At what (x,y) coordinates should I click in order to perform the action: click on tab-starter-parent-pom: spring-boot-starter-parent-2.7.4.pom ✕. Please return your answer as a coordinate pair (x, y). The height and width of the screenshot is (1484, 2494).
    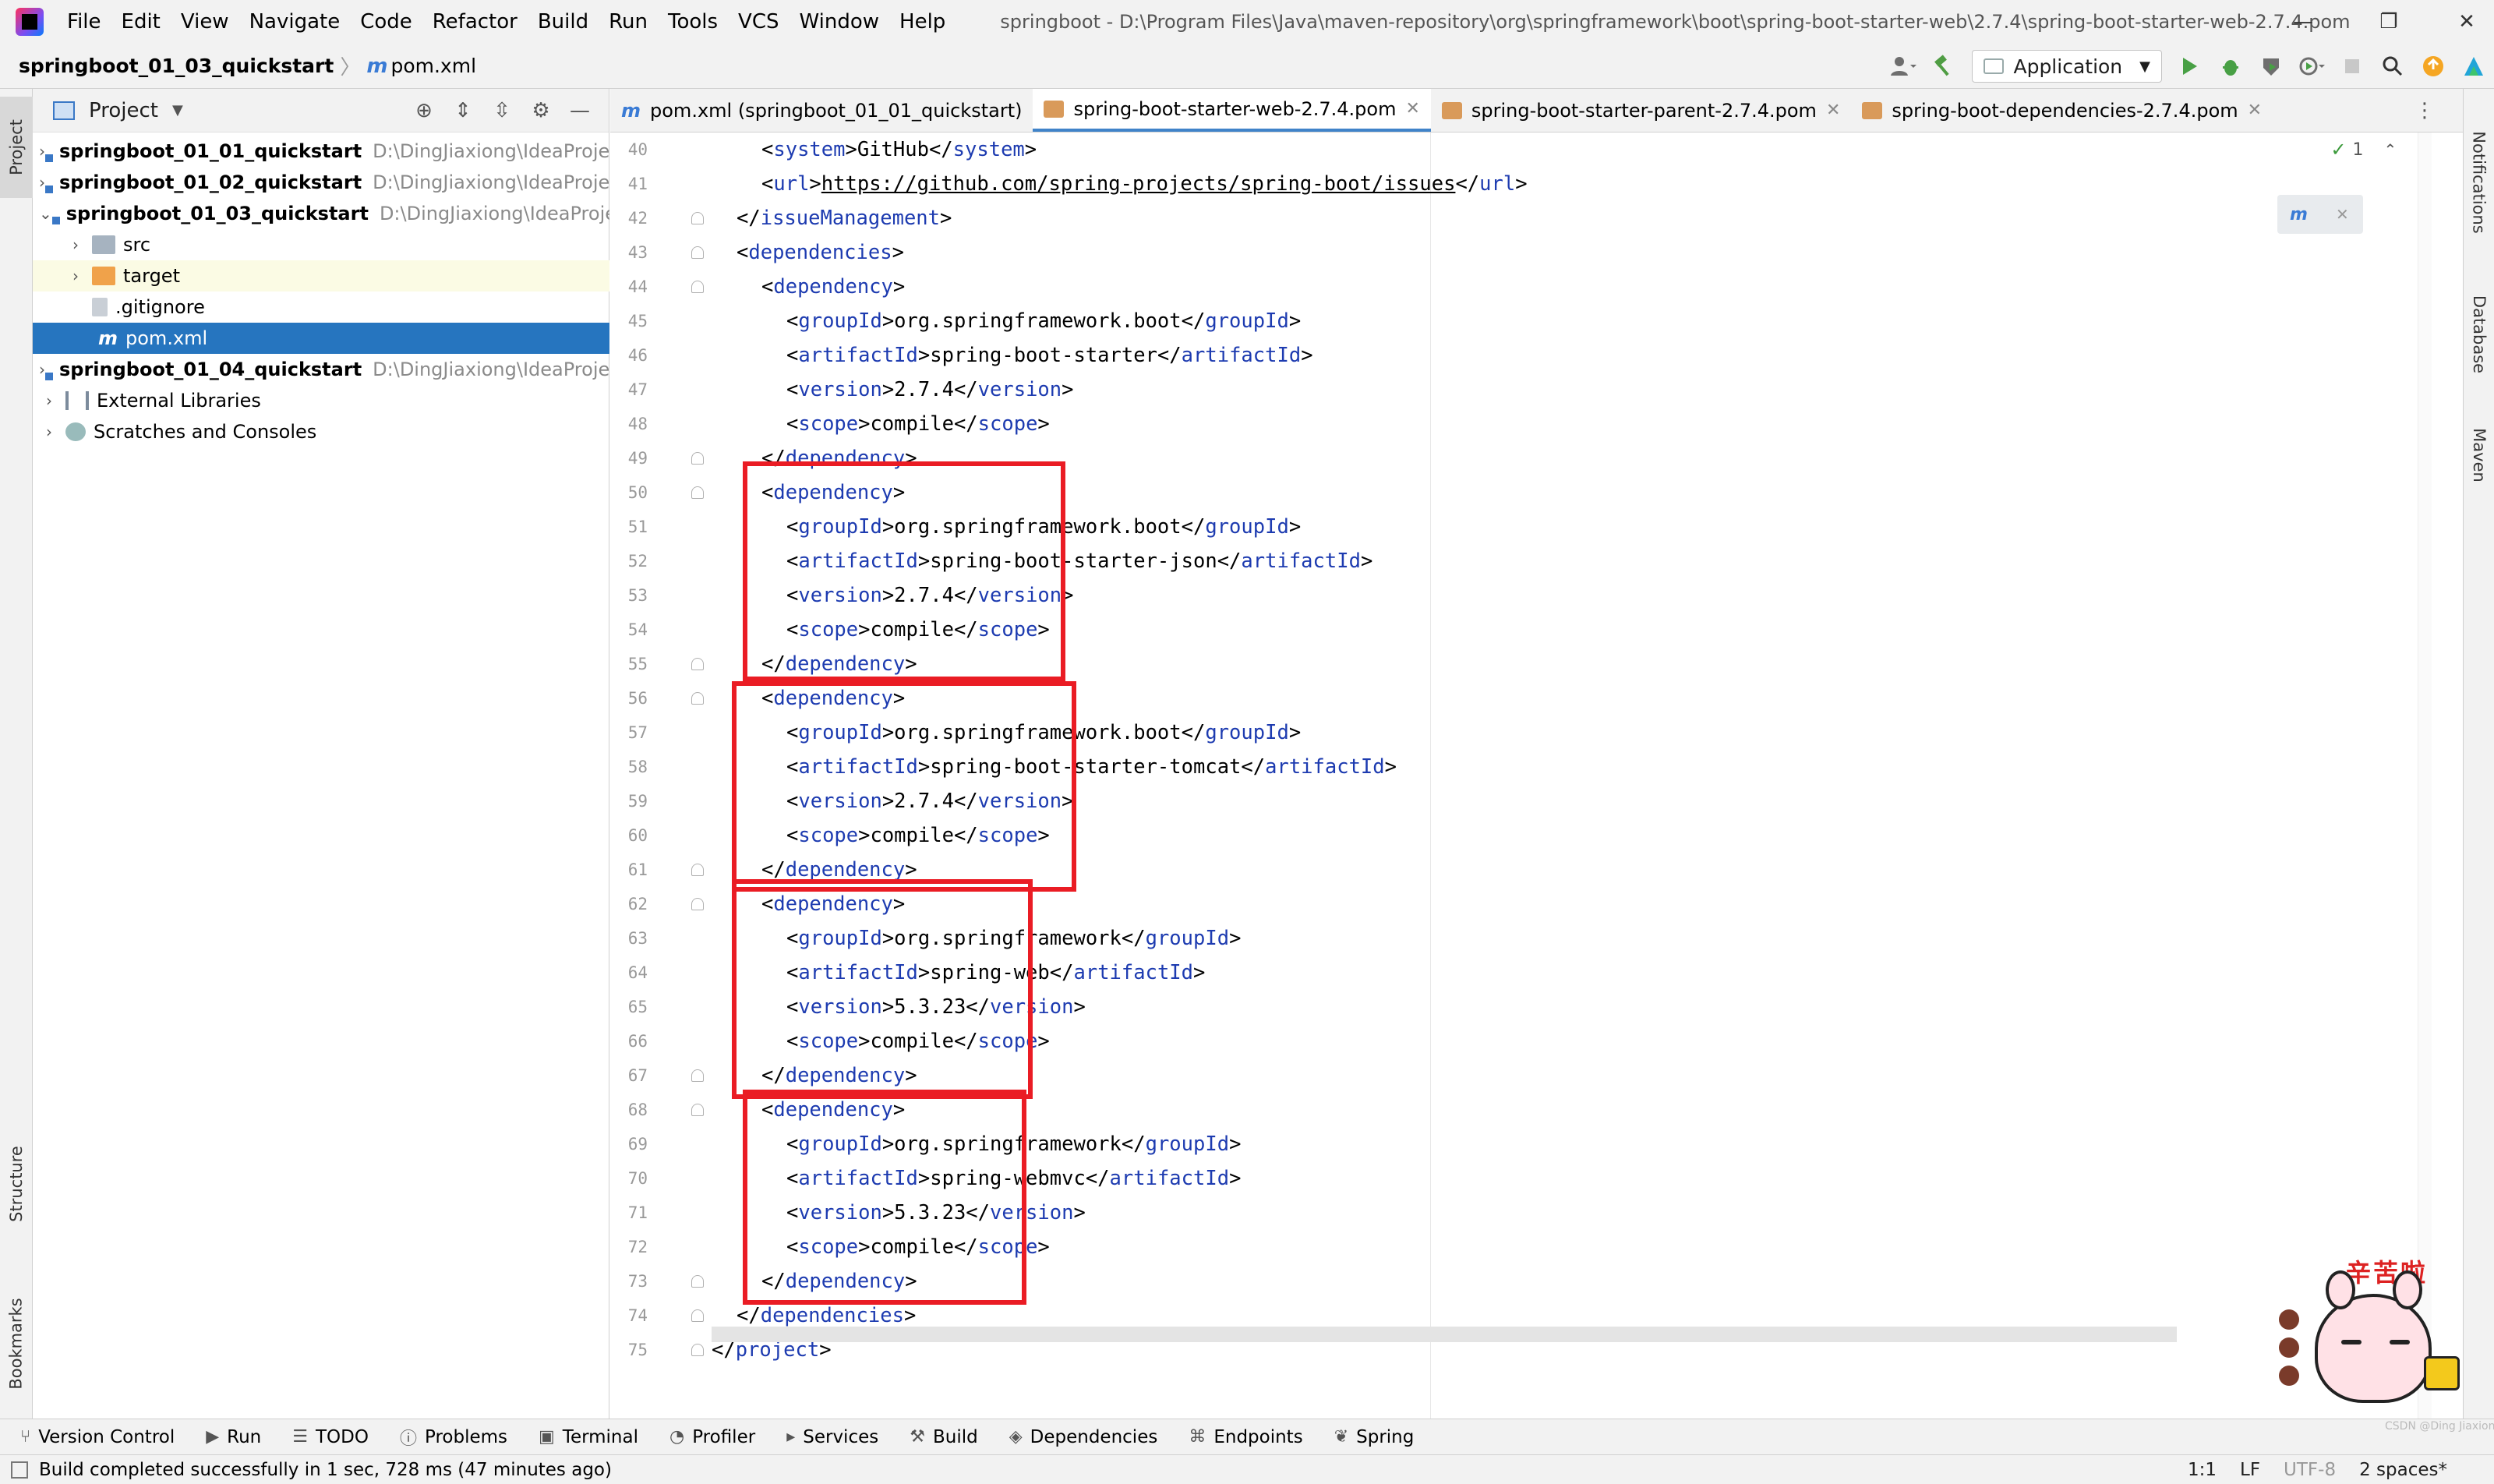
    Looking at the image, I should click on (1641, 110).